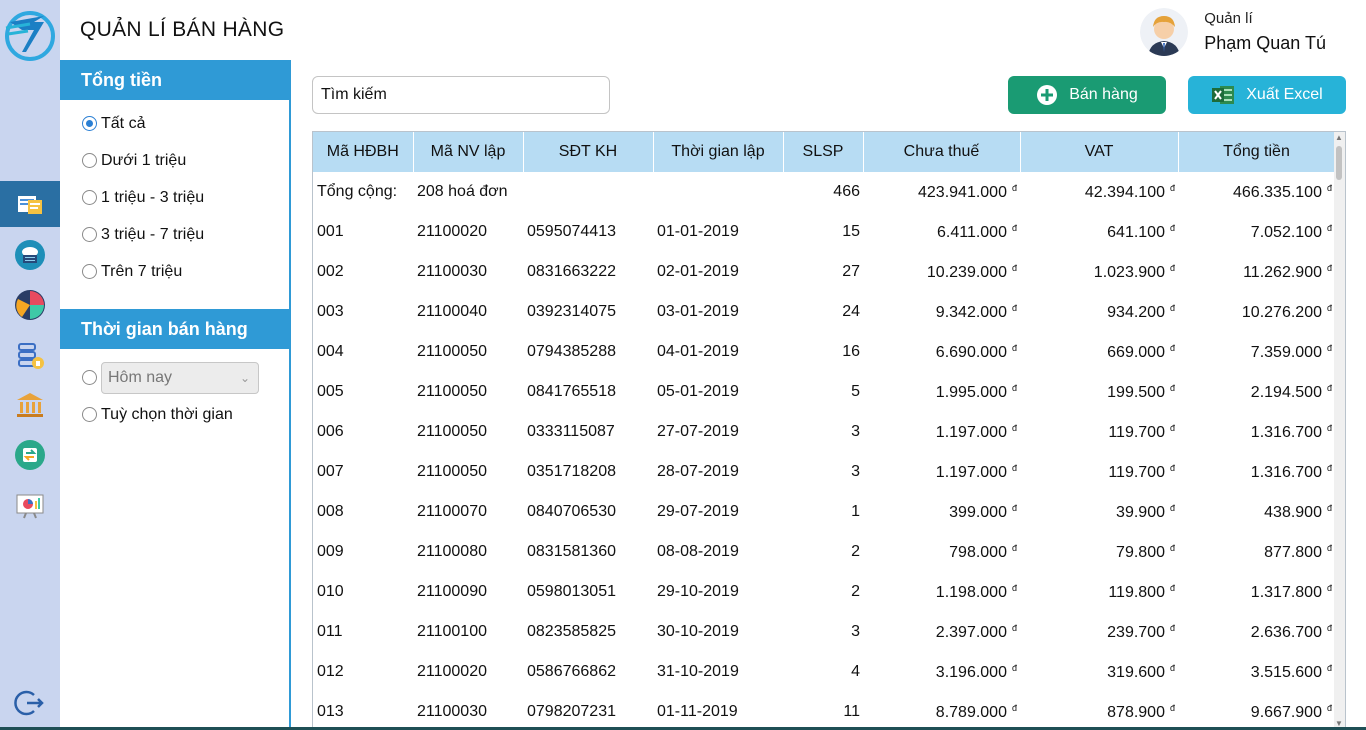 The height and width of the screenshot is (730, 1366). Describe the element at coordinates (942, 152) in the screenshot. I see `column-header-subtotal: Chưa thuế` at that location.